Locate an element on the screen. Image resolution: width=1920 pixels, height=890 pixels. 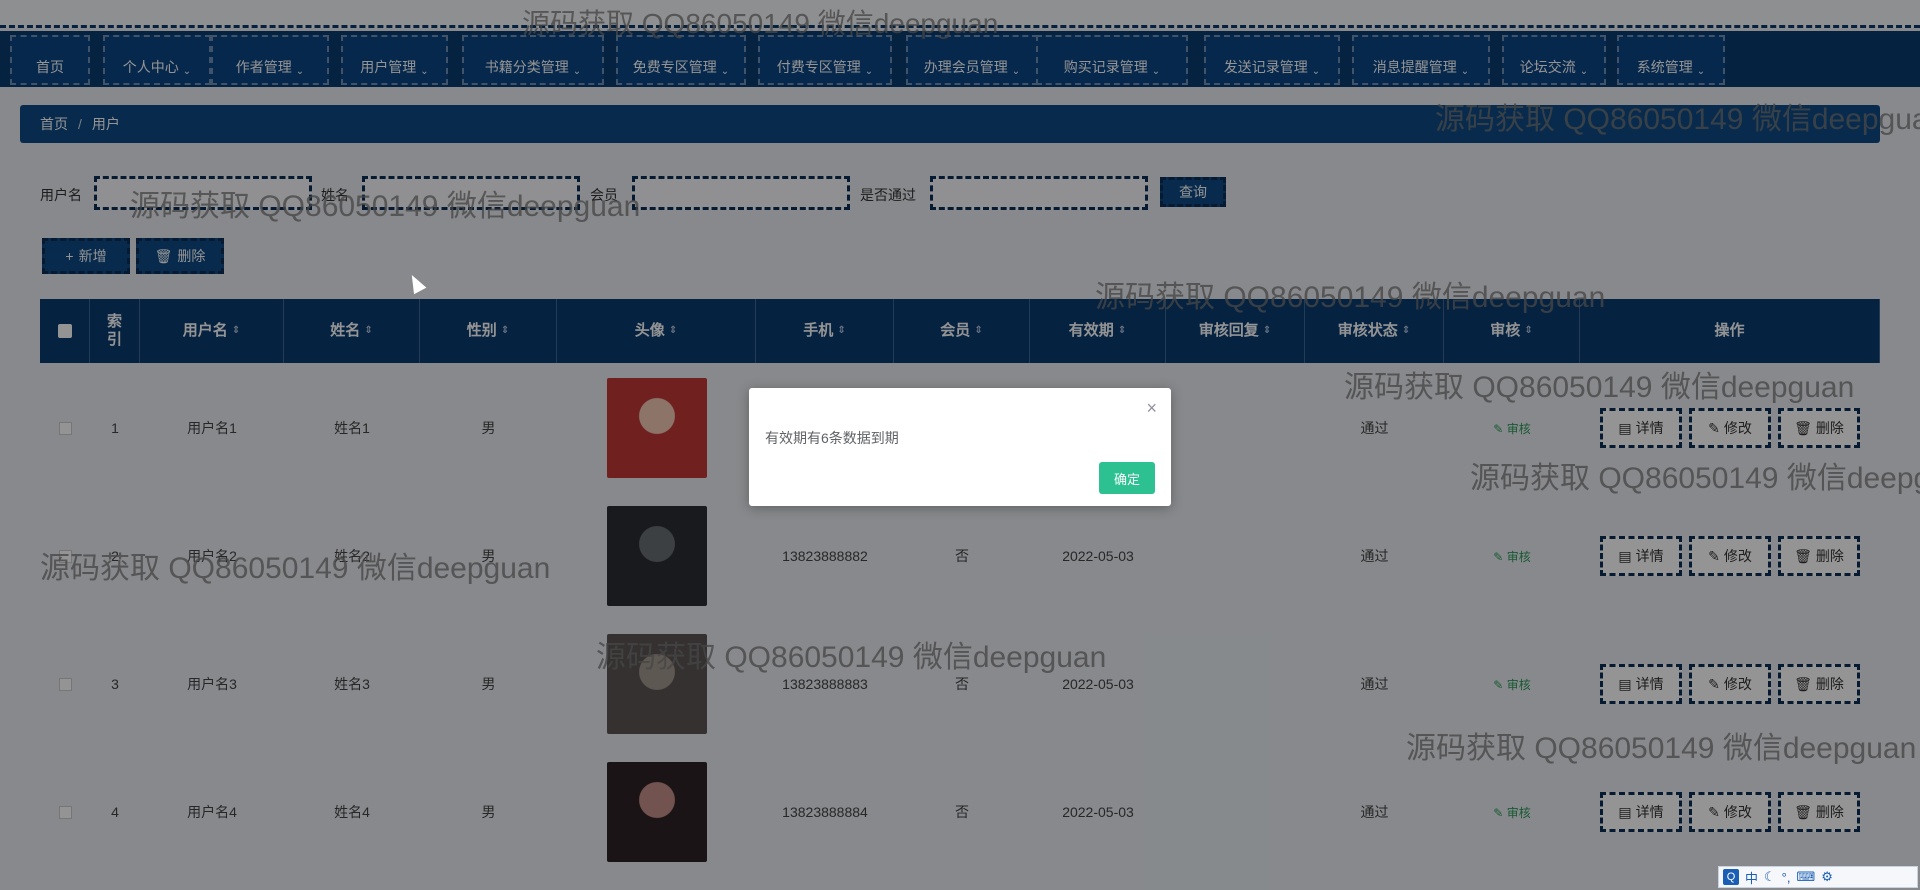
close-icon: × is located at coordinates (1151, 408).